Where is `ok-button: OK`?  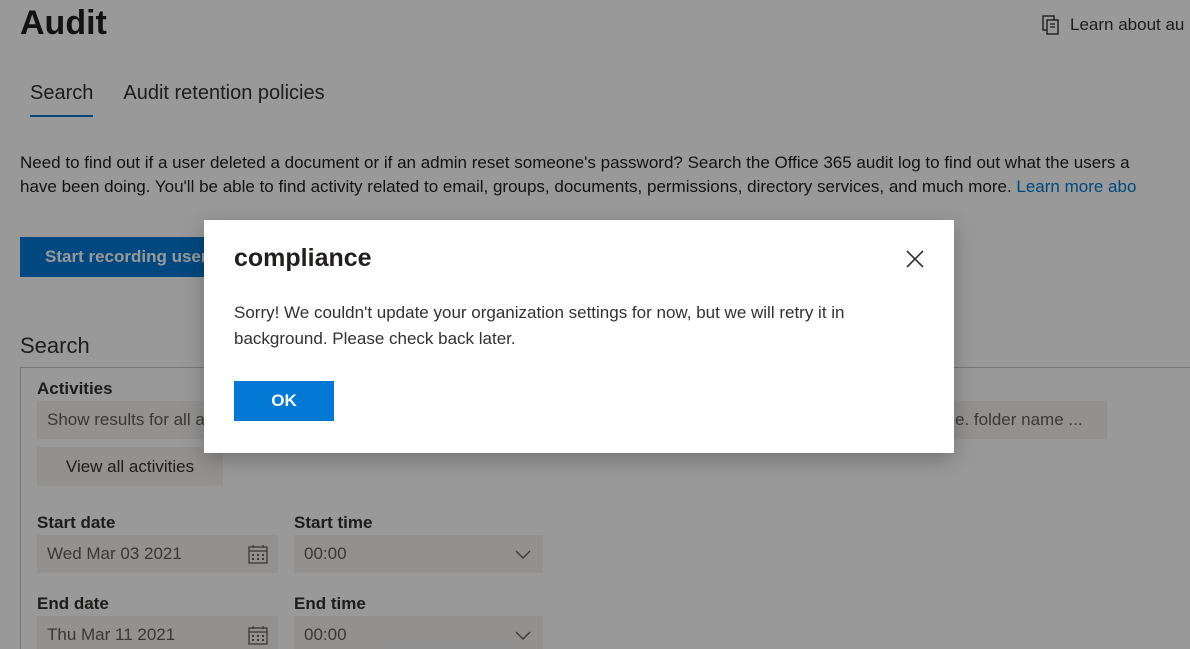 ok-button: OK is located at coordinates (284, 401).